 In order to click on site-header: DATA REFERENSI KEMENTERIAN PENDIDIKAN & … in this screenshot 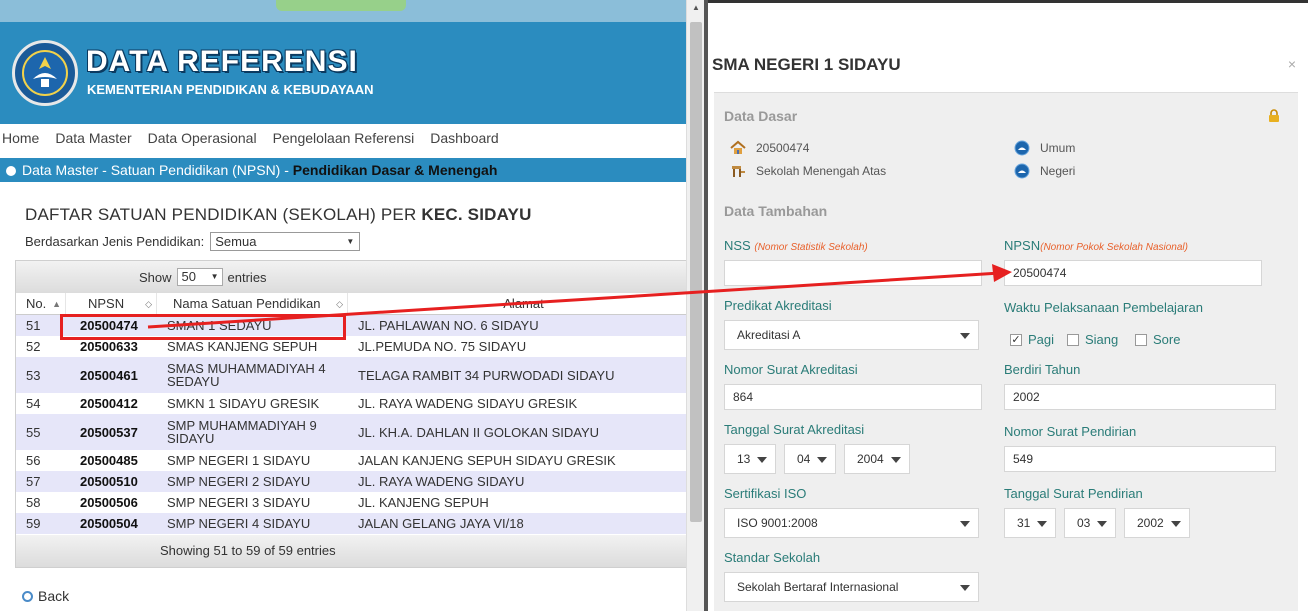, I will do `click(343, 62)`.